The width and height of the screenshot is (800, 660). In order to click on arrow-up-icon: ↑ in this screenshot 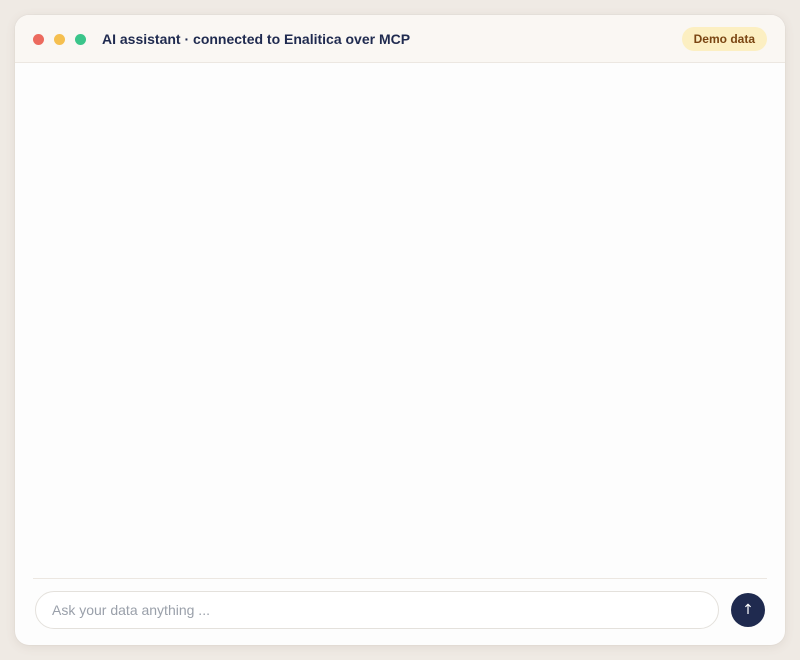, I will do `click(748, 610)`.